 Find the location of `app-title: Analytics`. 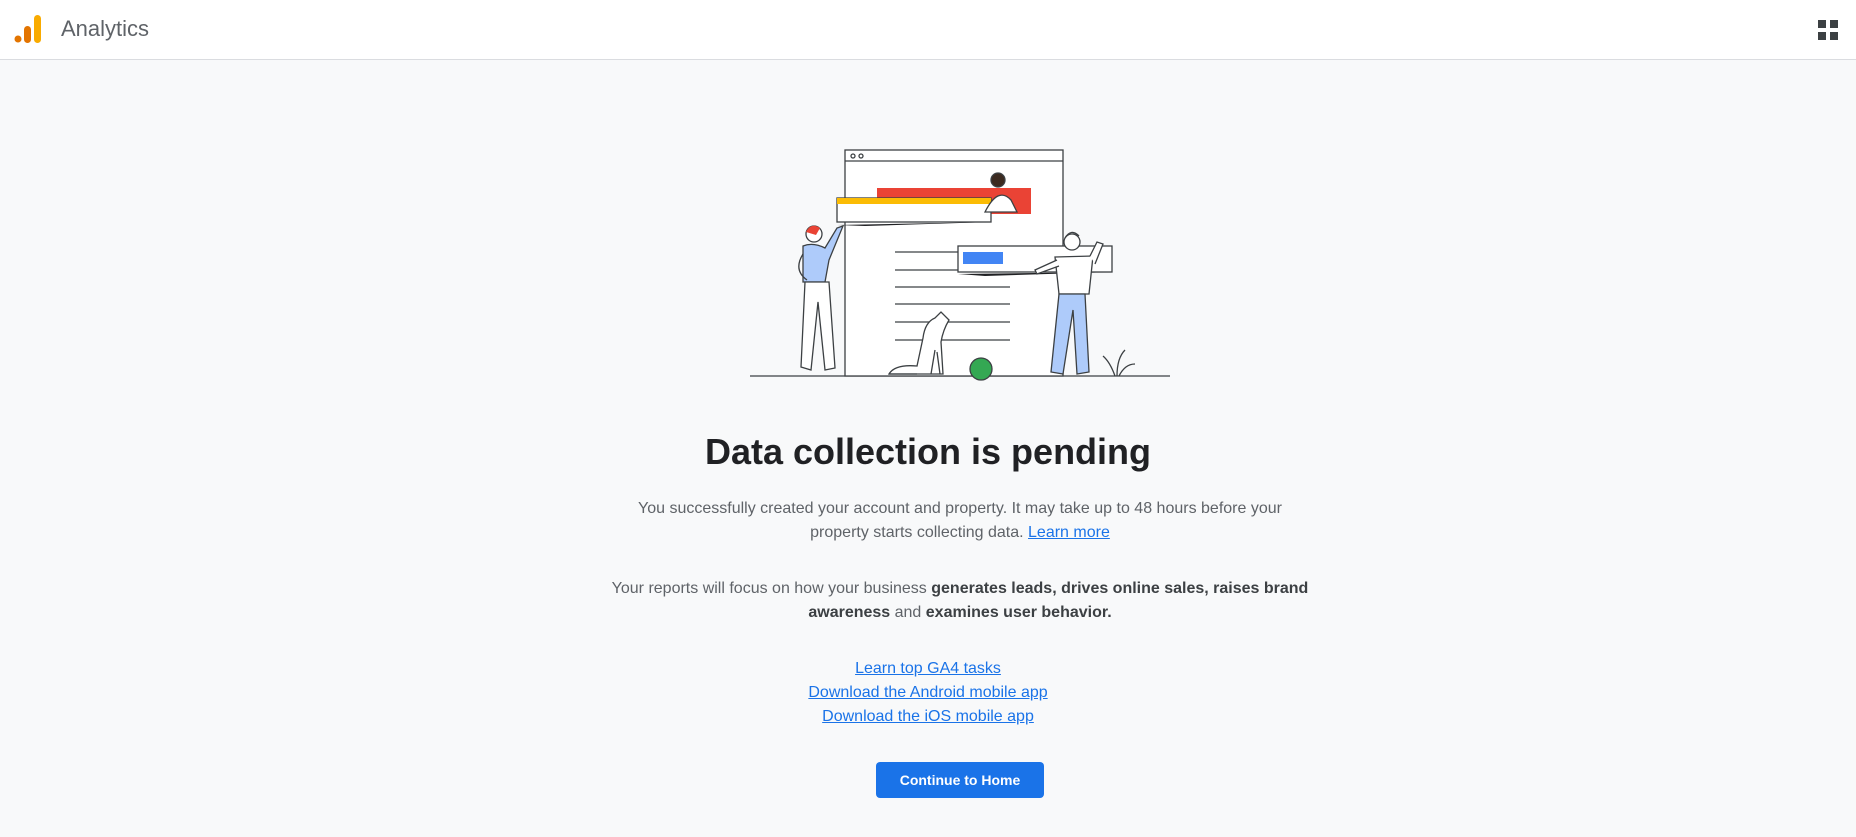

app-title: Analytics is located at coordinates (105, 28).